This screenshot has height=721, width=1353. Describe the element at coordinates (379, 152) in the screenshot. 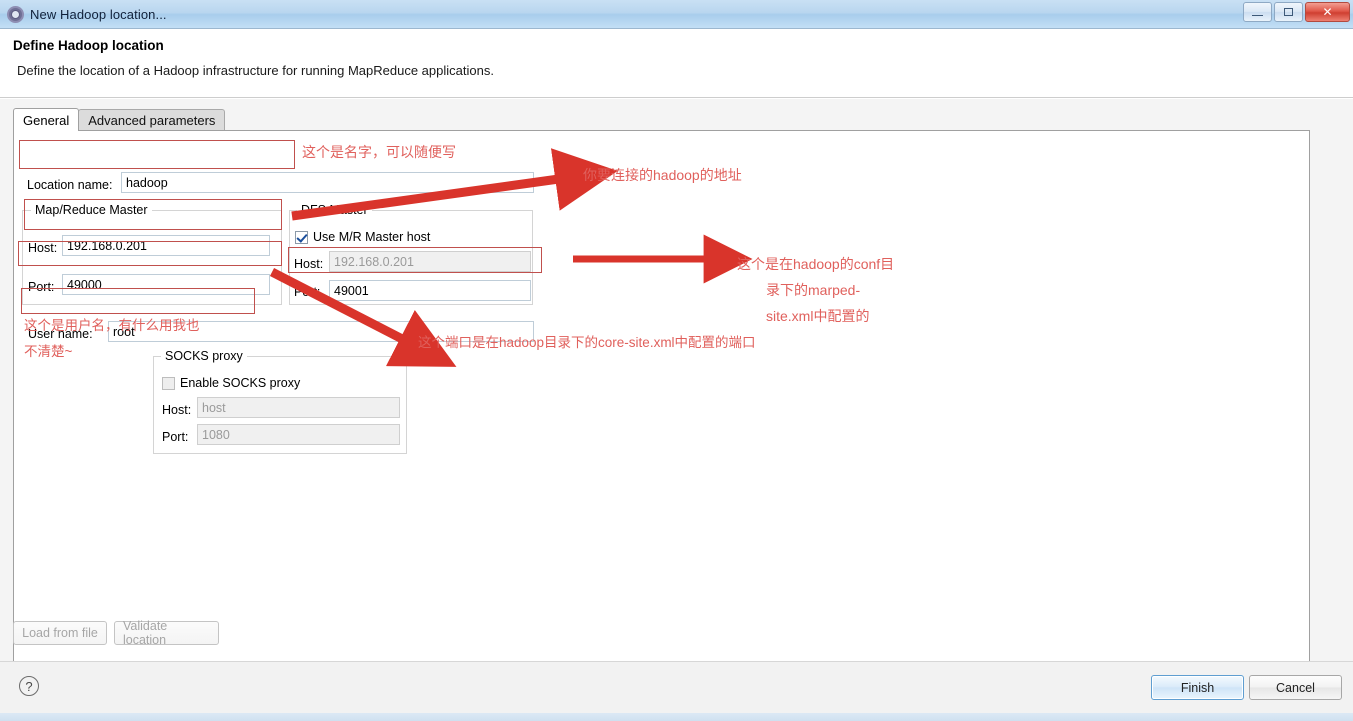

I see `annotation-location-name-note: 这个是名字，可以随便写` at that location.